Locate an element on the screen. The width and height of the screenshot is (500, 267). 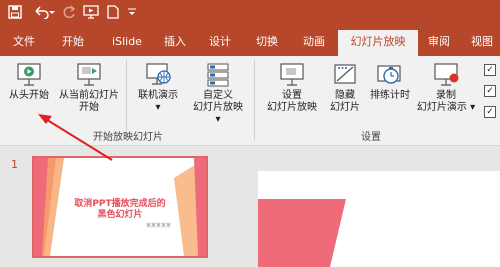
annotation-arrow-icon is located at coordinates (75, 137).